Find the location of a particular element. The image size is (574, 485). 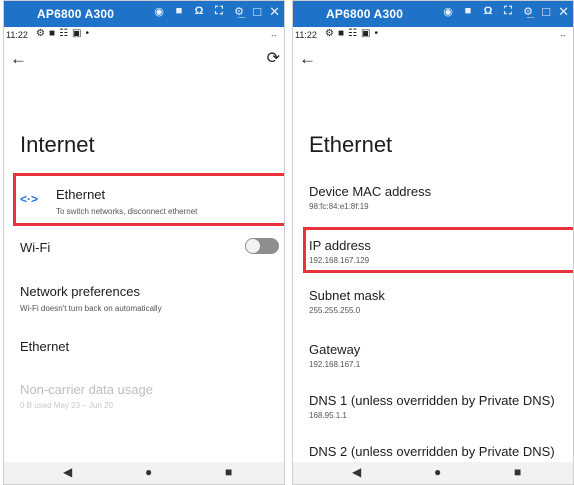

item-title: Device MAC address is located at coordinates (370, 191).